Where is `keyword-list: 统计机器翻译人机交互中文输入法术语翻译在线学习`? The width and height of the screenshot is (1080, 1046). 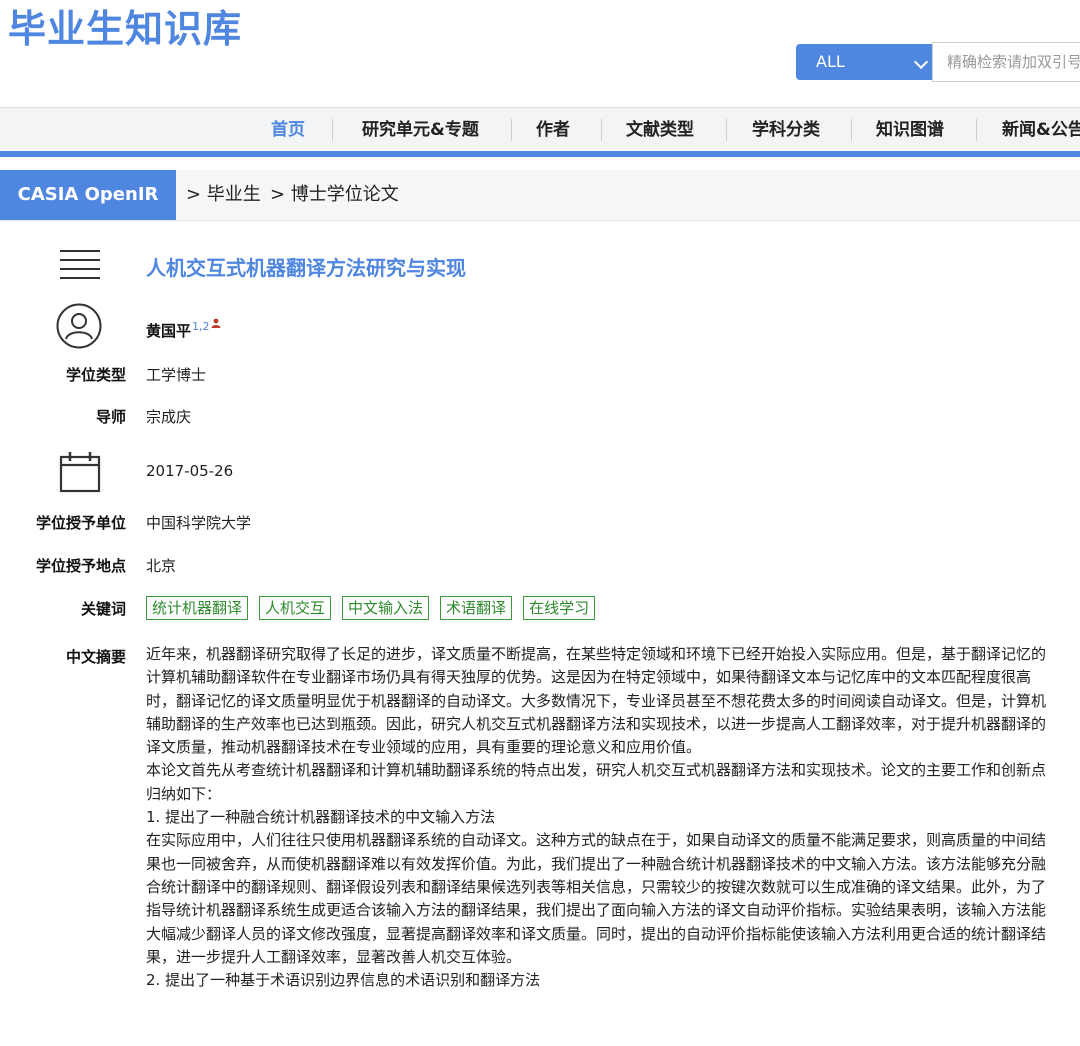
keyword-list: 统计机器翻译人机交互中文输入法术语翻译在线学习 is located at coordinates (376, 608).